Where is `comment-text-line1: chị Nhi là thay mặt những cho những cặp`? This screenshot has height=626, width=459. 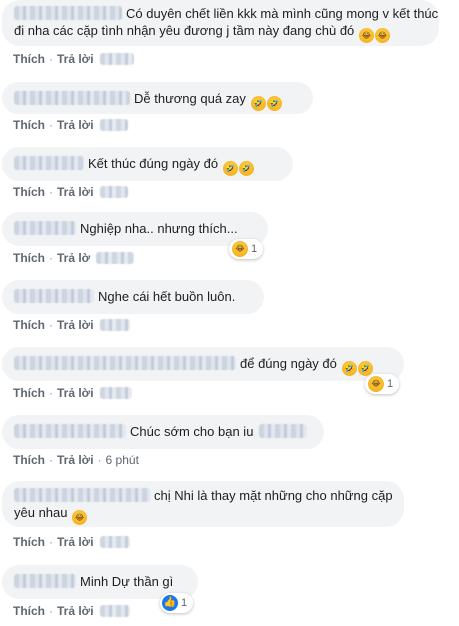
comment-text-line1: chị Nhi là thay mặt những cho những cặp is located at coordinates (273, 495).